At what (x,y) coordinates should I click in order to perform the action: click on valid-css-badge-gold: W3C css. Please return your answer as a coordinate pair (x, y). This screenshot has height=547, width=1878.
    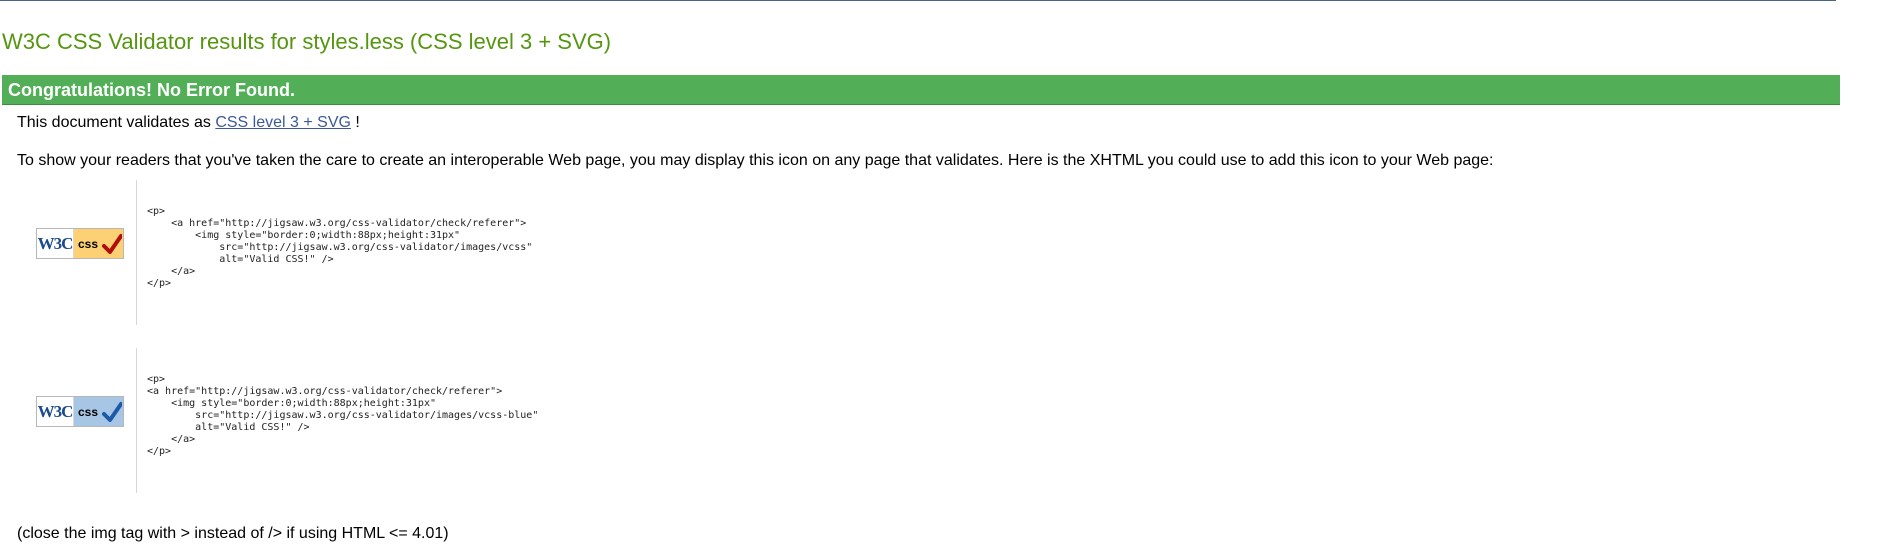
    Looking at the image, I should click on (80, 243).